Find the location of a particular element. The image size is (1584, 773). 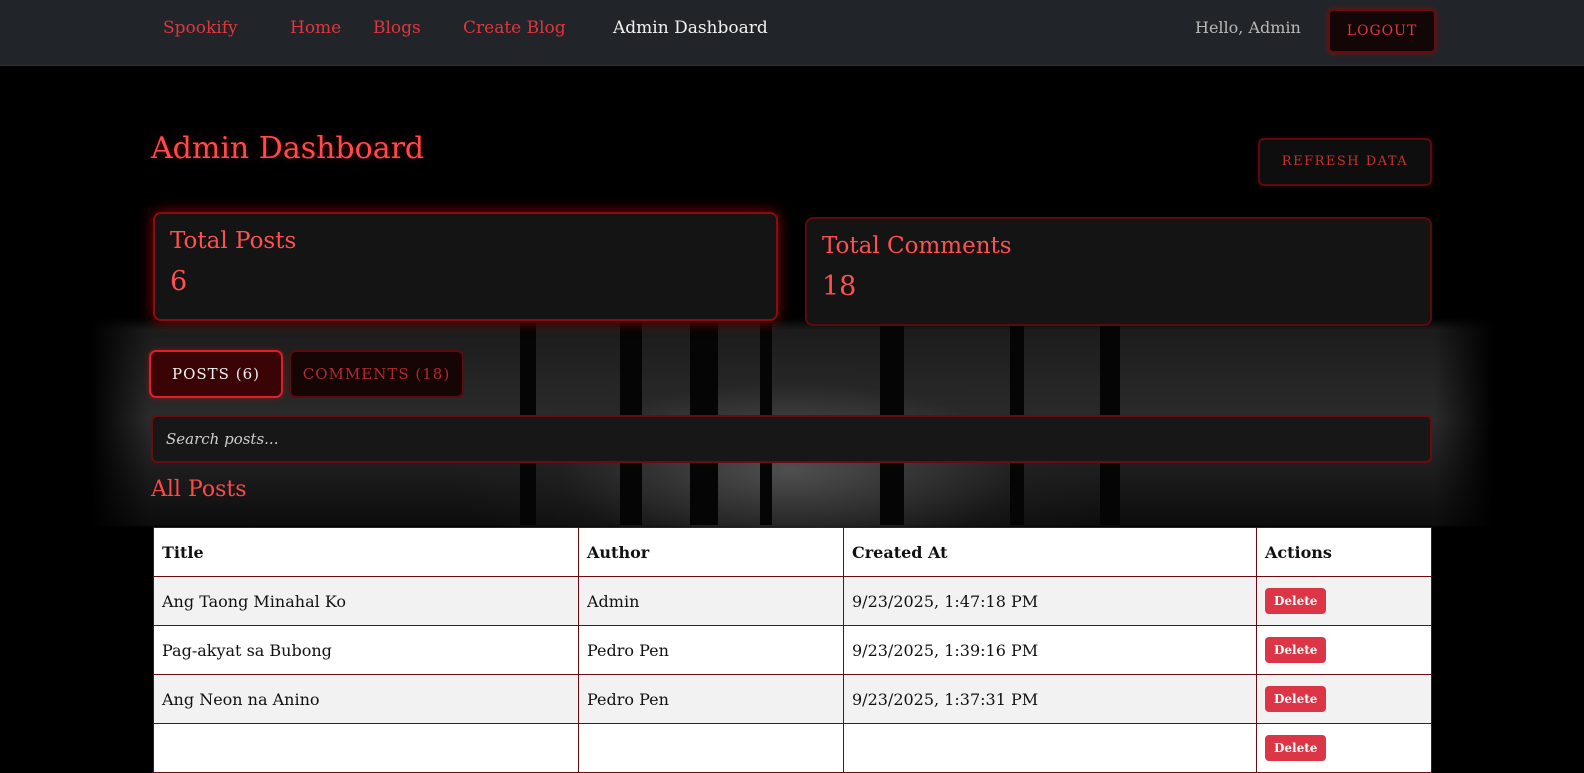

post-author-cell is located at coordinates (711, 748).